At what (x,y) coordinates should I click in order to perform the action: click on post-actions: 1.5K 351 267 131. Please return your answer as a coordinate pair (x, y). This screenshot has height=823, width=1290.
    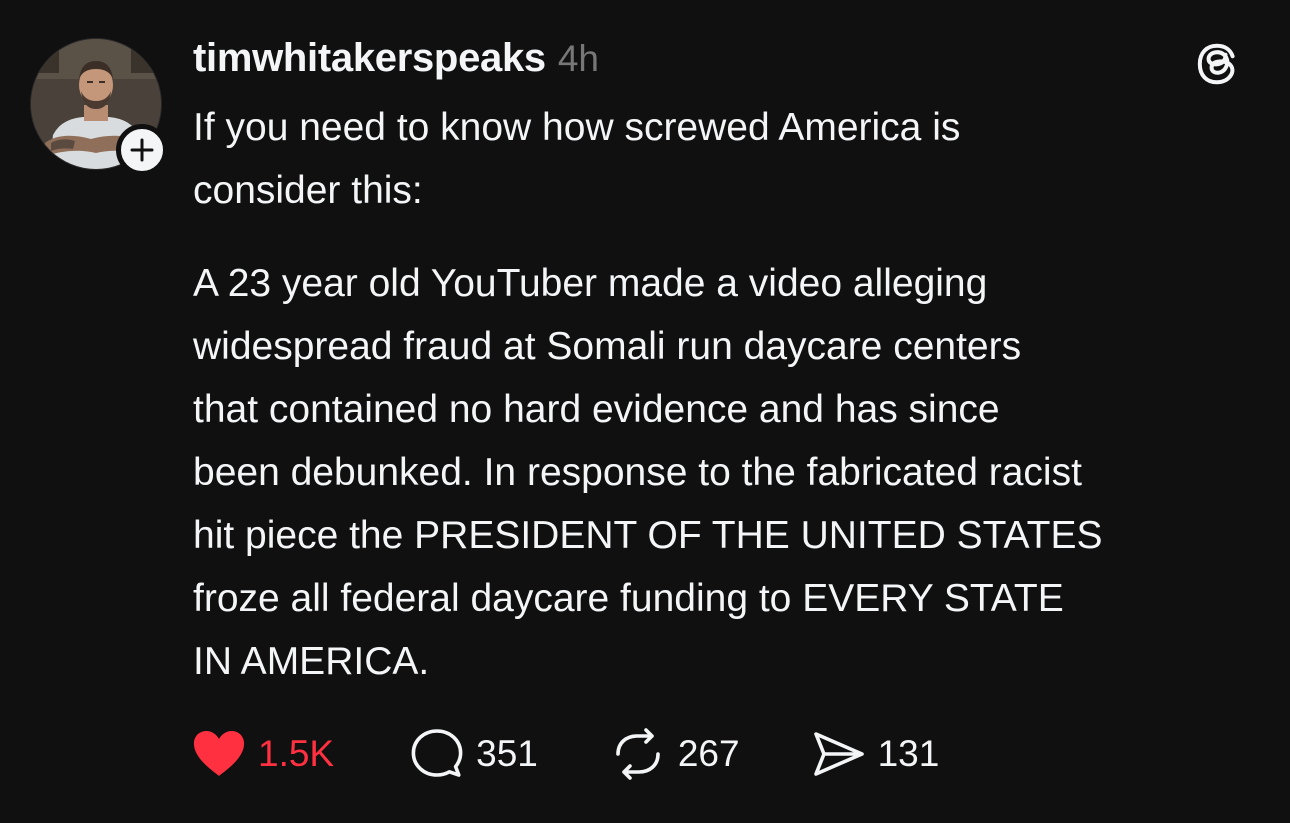
    Looking at the image, I should click on (565, 754).